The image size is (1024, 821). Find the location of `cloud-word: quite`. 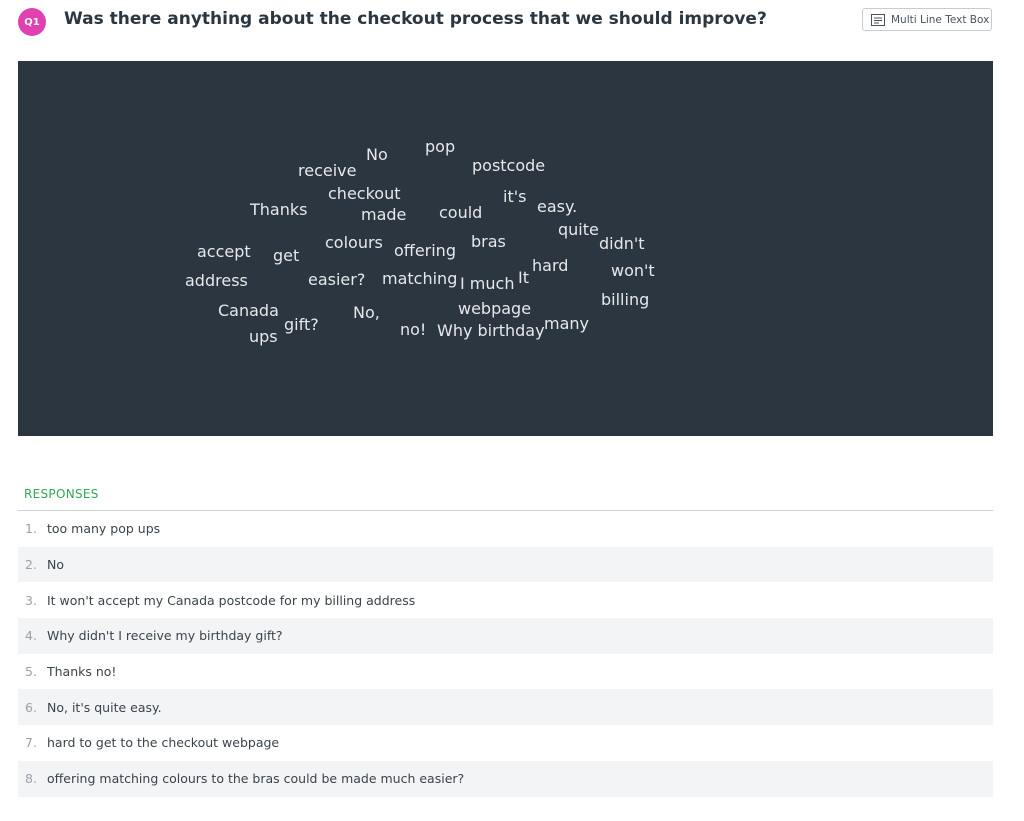

cloud-word: quite is located at coordinates (578, 229).